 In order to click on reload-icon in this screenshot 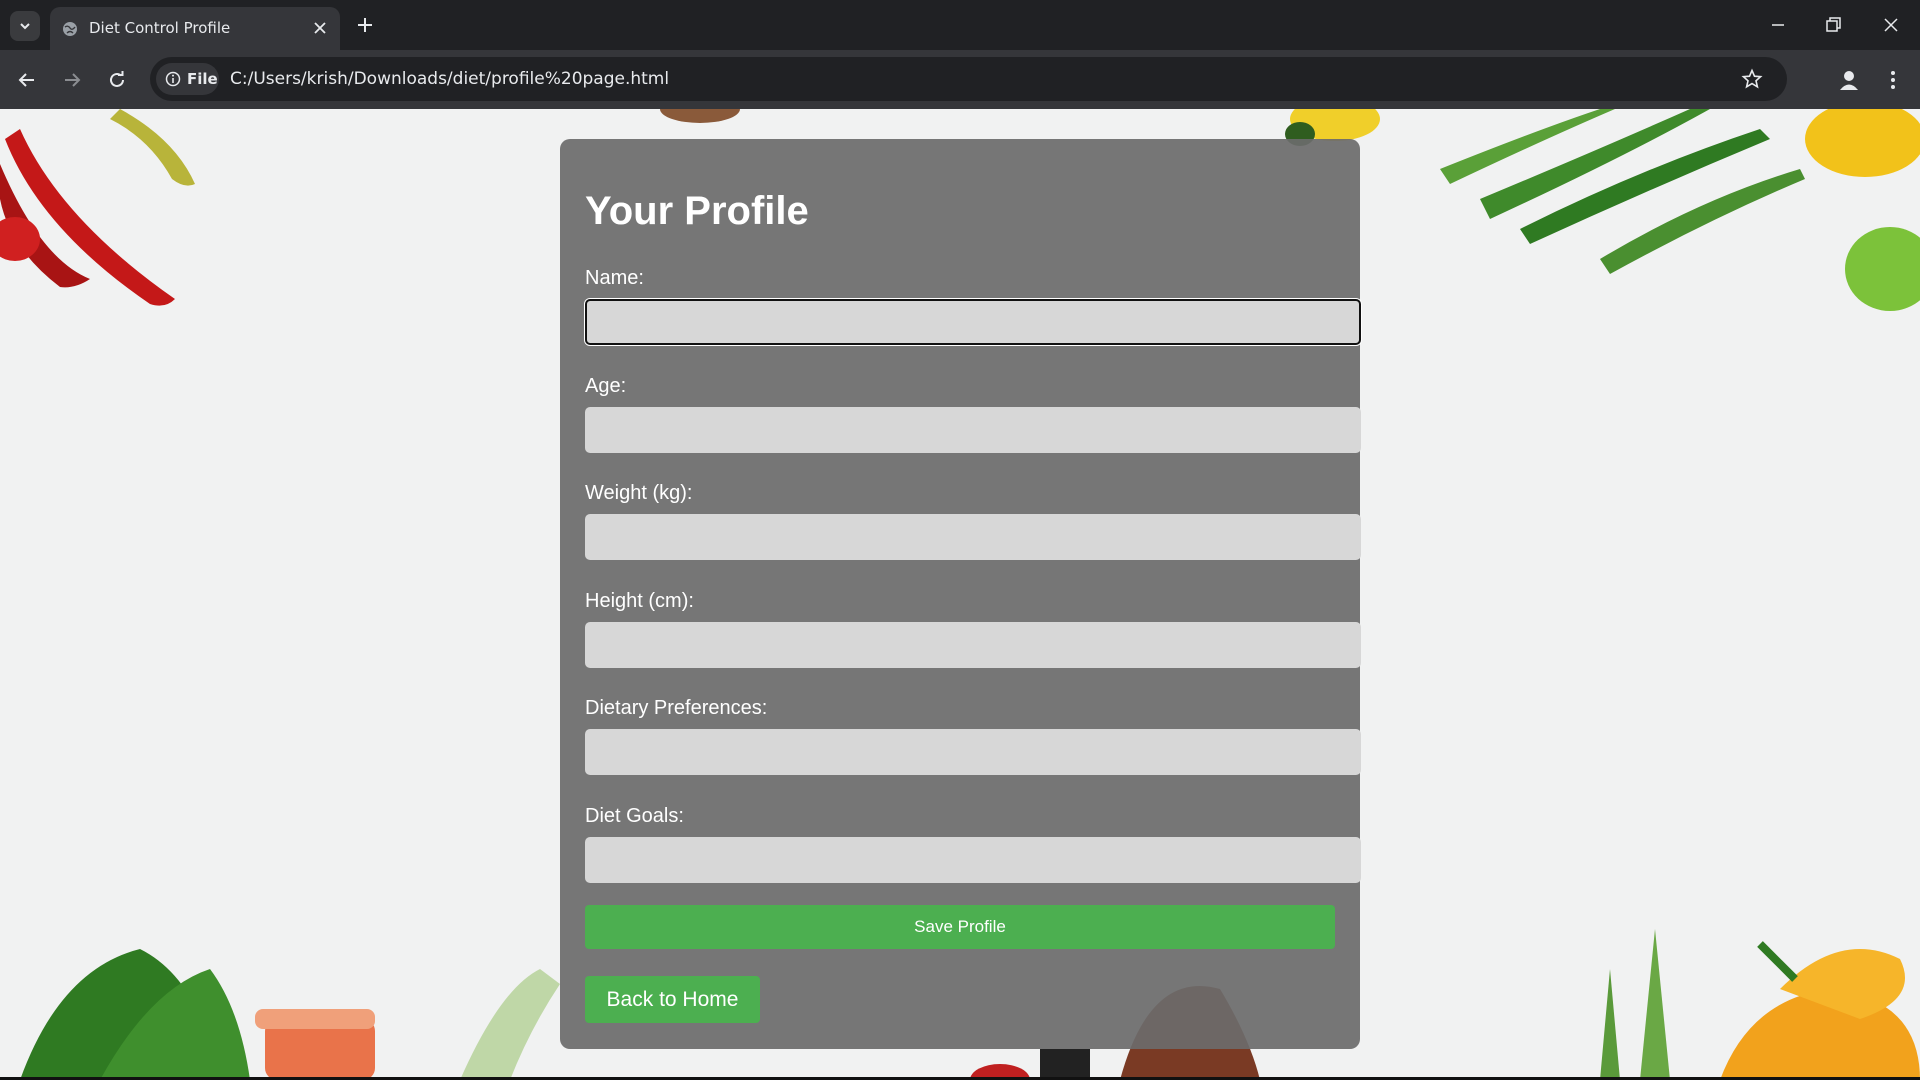, I will do `click(117, 80)`.